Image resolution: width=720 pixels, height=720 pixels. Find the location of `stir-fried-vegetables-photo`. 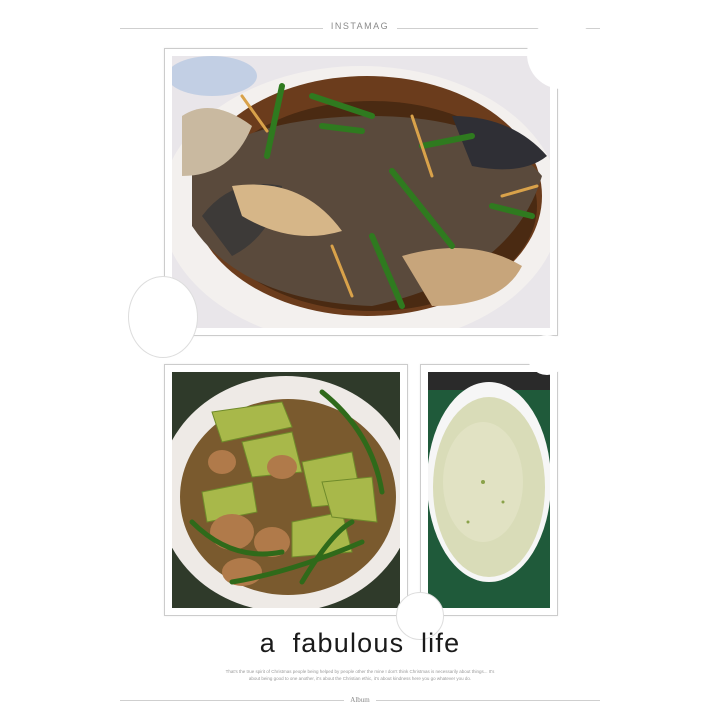

stir-fried-vegetables-photo is located at coordinates (286, 490).